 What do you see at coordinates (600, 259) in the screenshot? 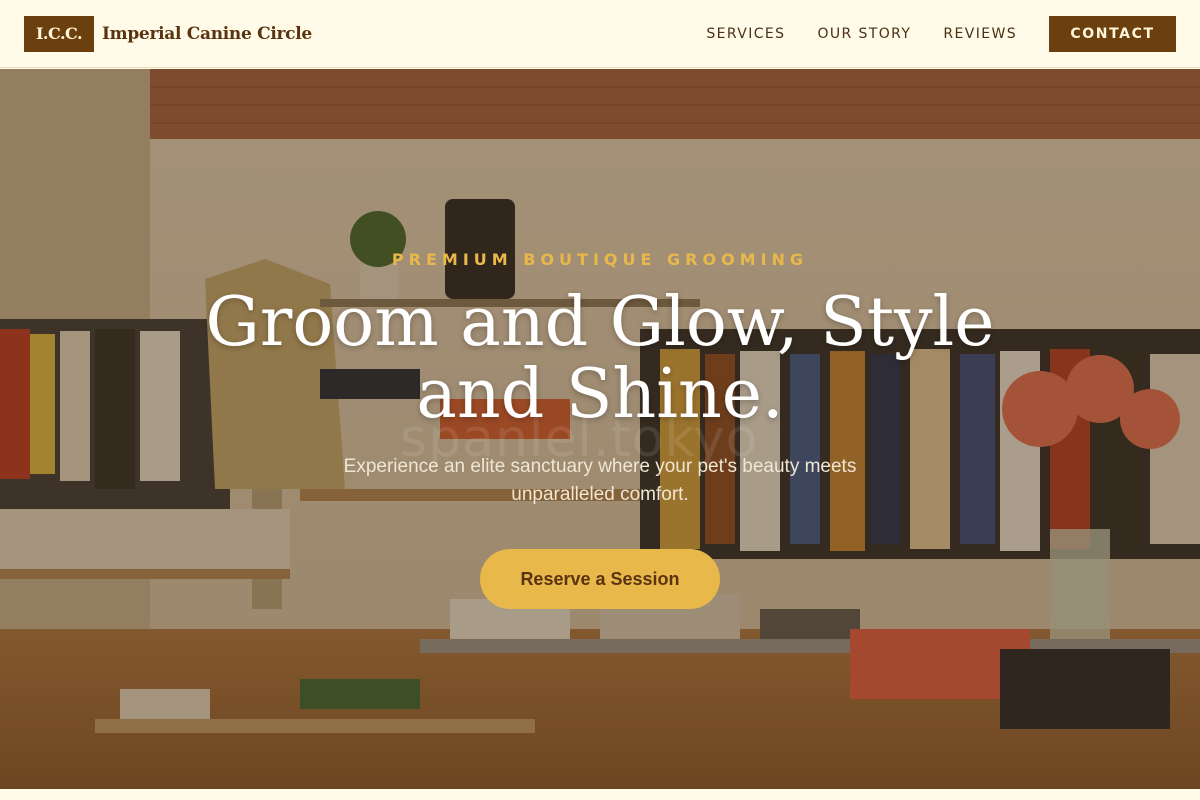
I see `hero-eyebrow: PREMIUM BOUTIQUE GROOMING` at bounding box center [600, 259].